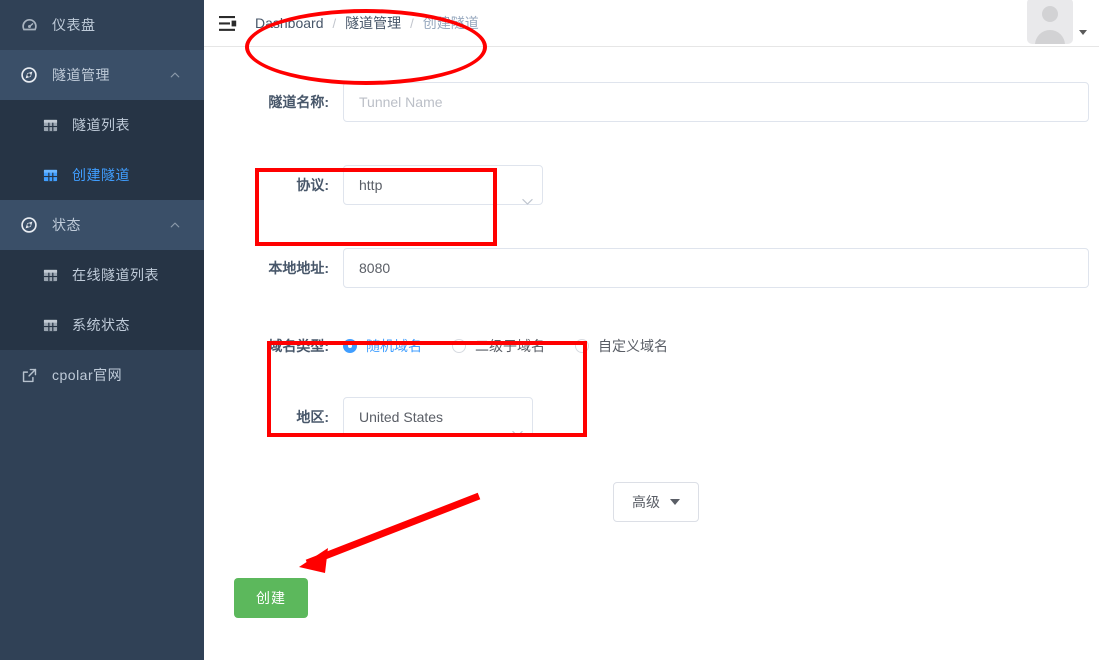 The image size is (1099, 660). I want to click on radio-label: 随机域名, so click(394, 346).